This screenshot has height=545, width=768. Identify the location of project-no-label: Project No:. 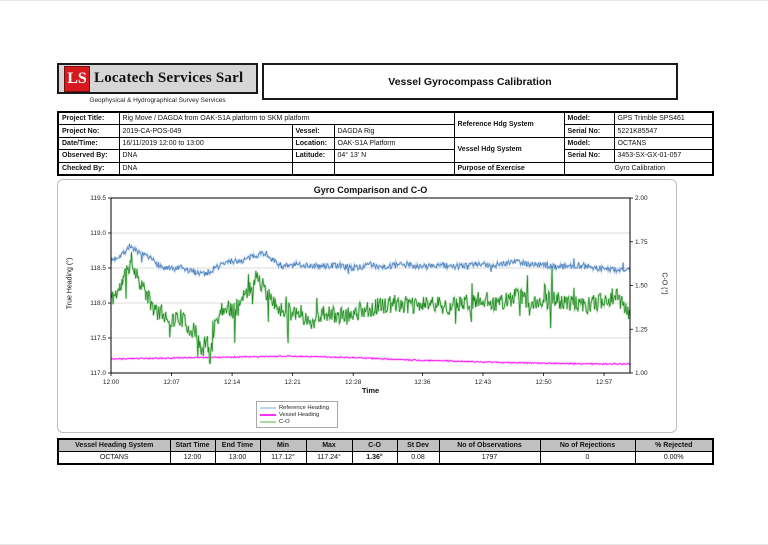
(88, 131).